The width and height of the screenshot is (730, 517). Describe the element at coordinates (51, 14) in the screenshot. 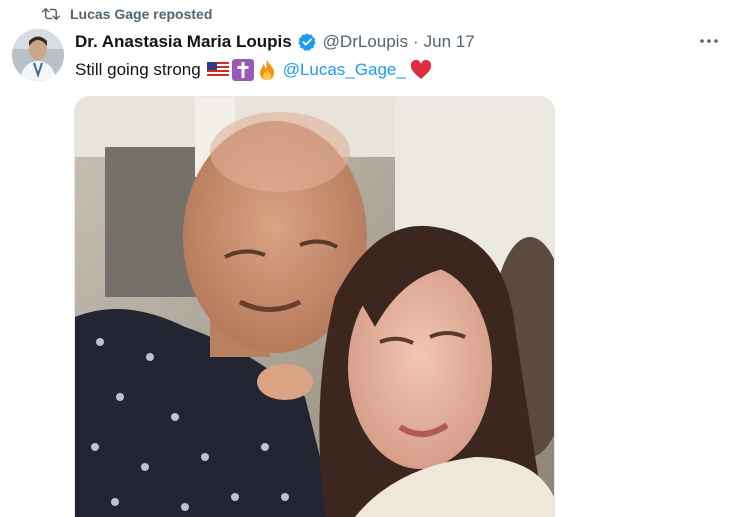

I see `repost-icon` at that location.